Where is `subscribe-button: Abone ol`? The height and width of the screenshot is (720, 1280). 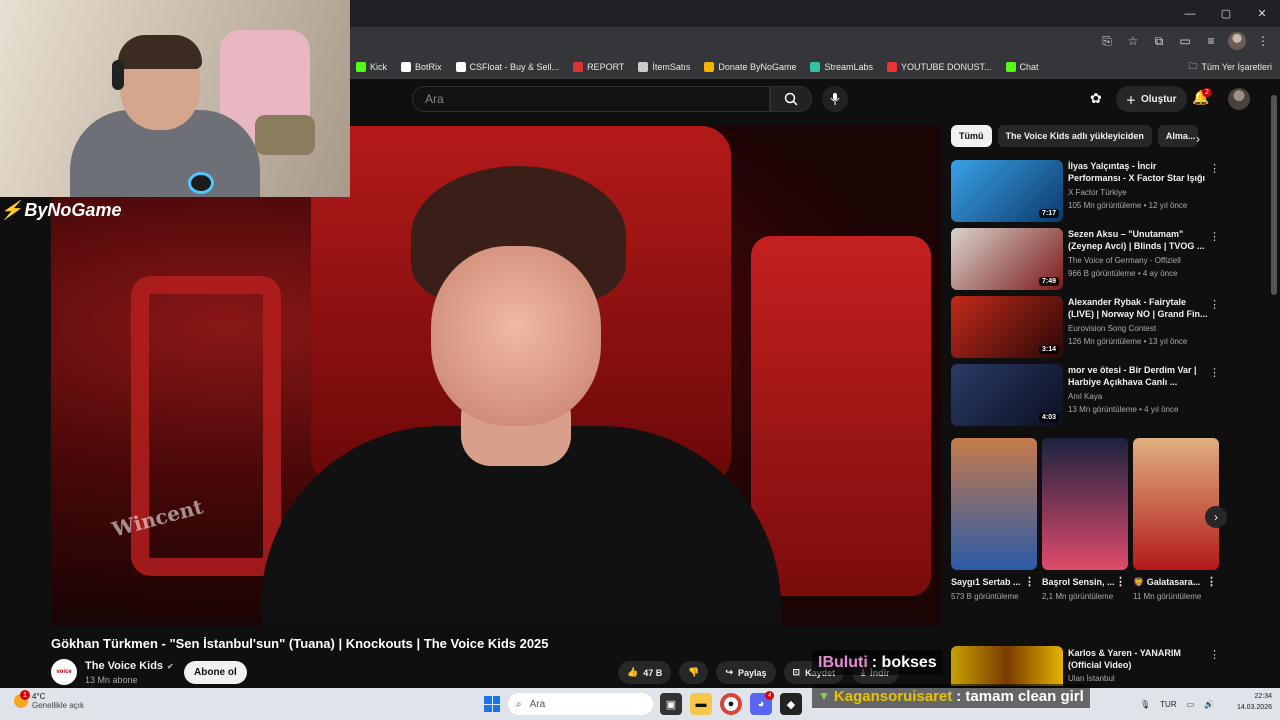 subscribe-button: Abone ol is located at coordinates (215, 672).